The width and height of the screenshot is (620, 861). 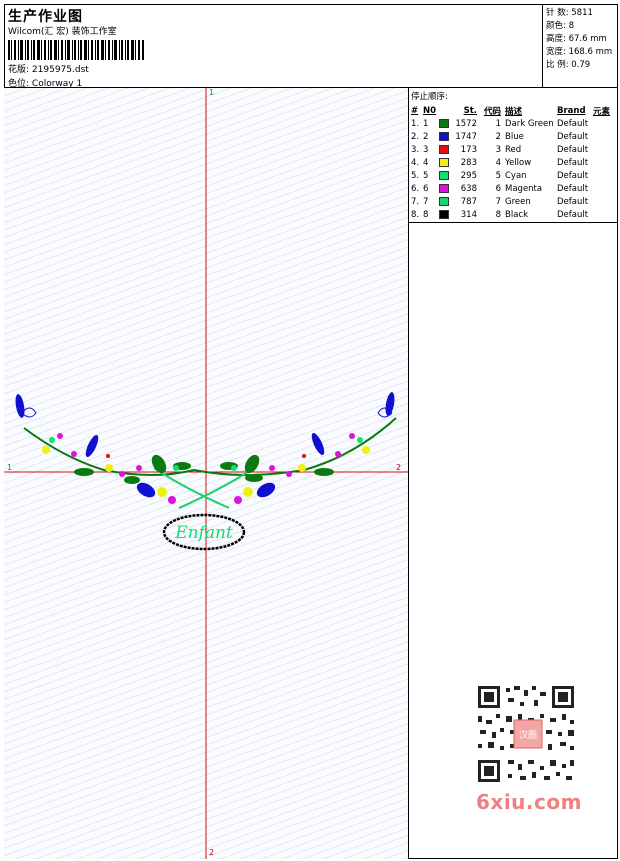 I want to click on row-num: 2., so click(x=415, y=136).